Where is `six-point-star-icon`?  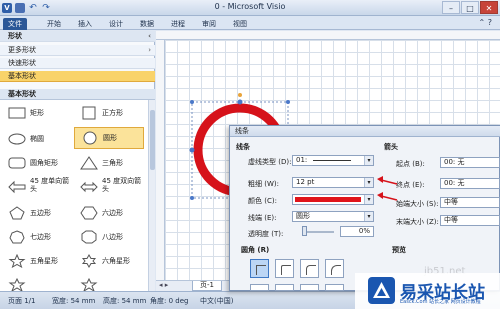
six-point-star-icon is located at coordinates (89, 261).